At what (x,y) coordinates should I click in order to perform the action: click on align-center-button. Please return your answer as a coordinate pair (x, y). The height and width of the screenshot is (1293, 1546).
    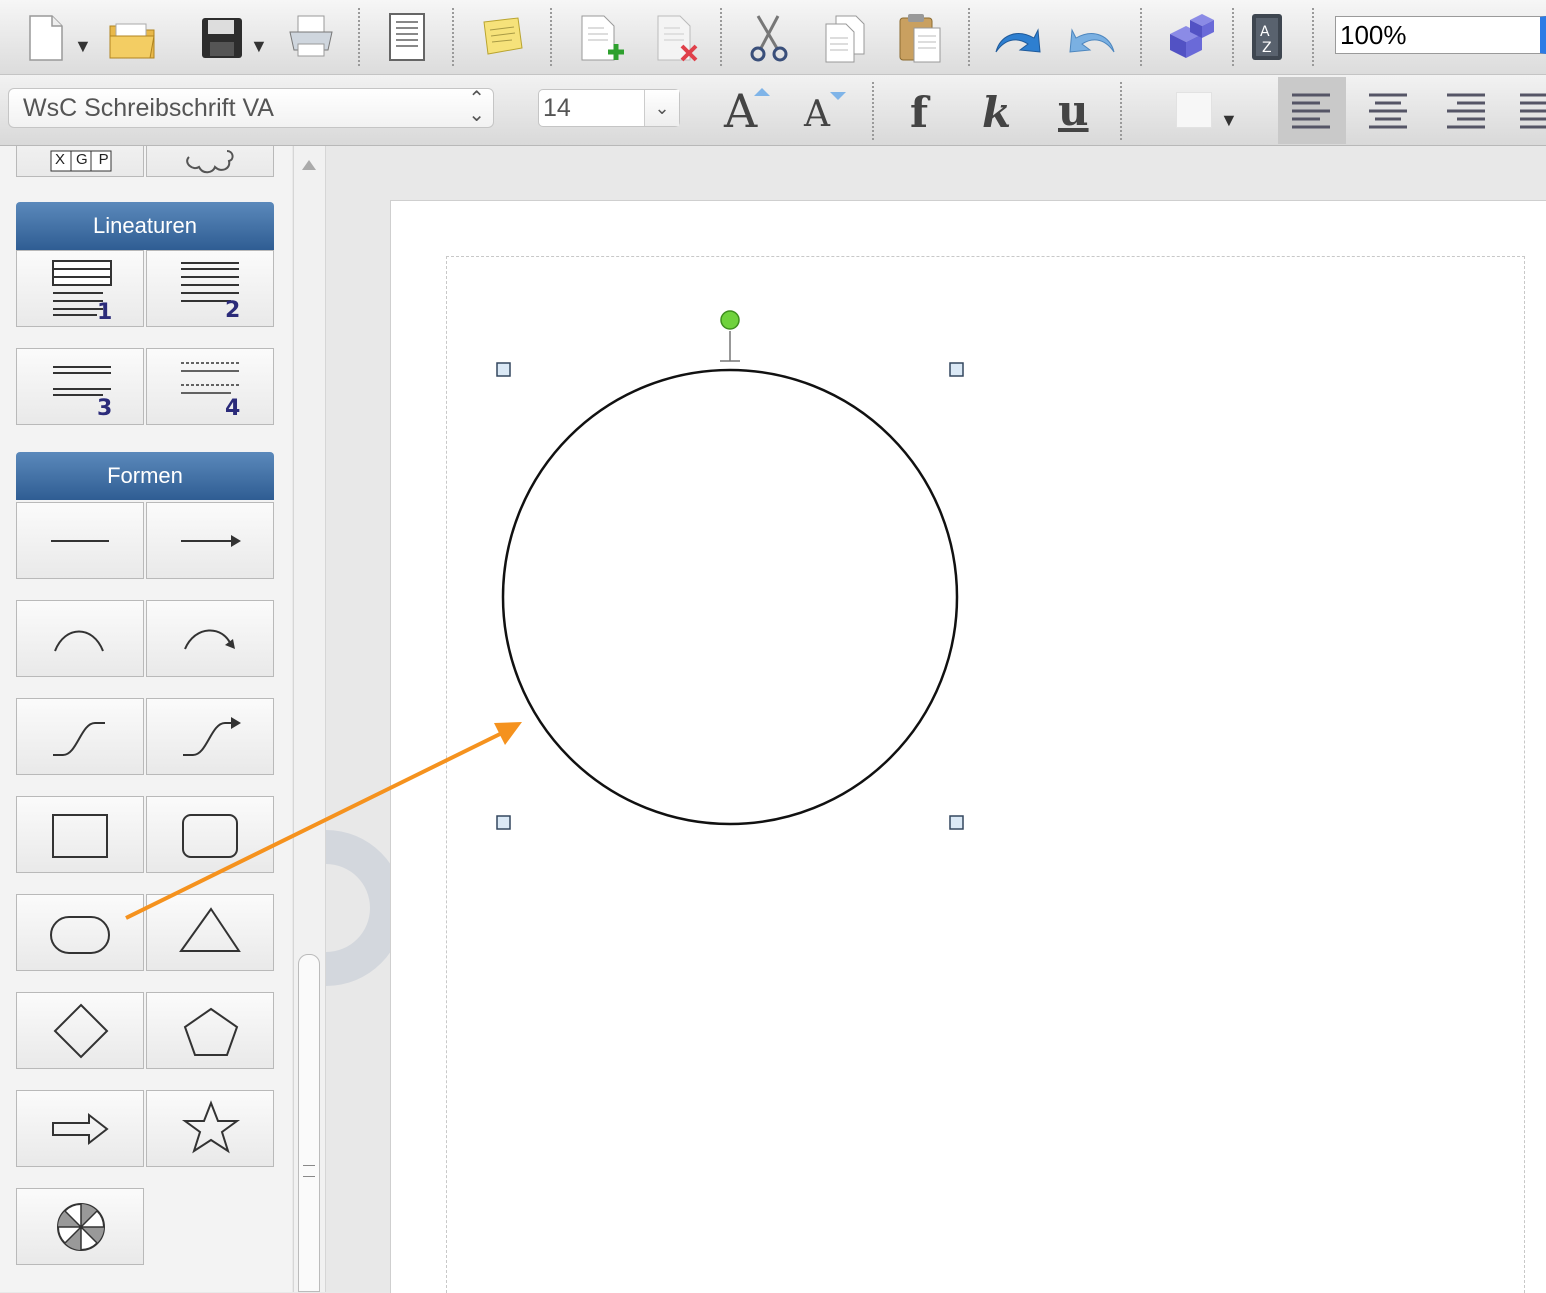
    Looking at the image, I should click on (1388, 110).